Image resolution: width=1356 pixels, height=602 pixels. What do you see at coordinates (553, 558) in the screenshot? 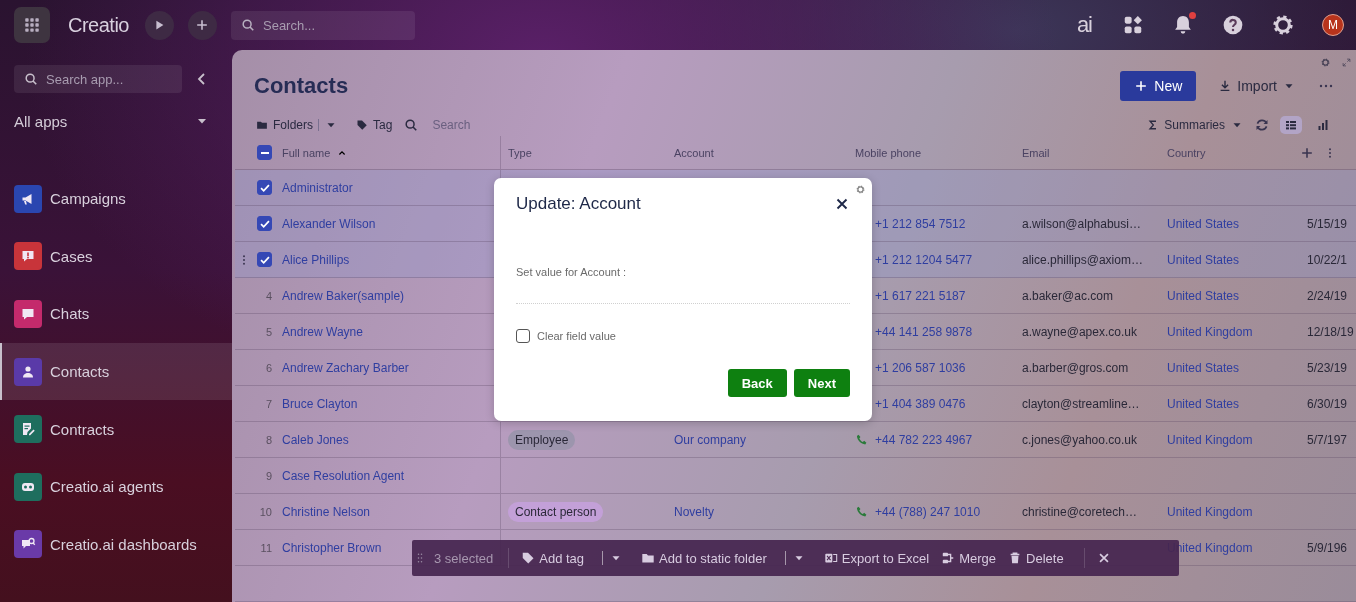
I see `add-tag-button: Add tag` at bounding box center [553, 558].